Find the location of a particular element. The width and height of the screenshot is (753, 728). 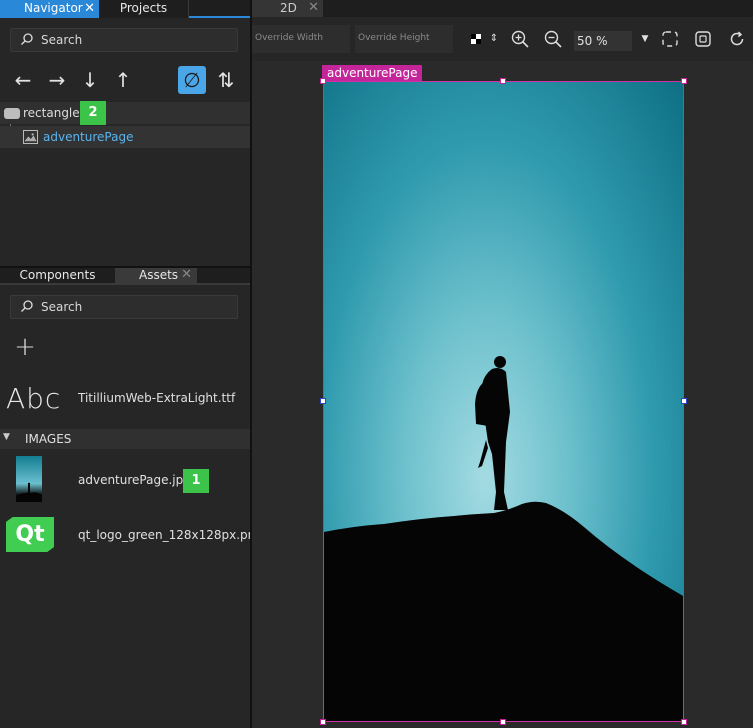

image-thumbnail is located at coordinates (29, 479).